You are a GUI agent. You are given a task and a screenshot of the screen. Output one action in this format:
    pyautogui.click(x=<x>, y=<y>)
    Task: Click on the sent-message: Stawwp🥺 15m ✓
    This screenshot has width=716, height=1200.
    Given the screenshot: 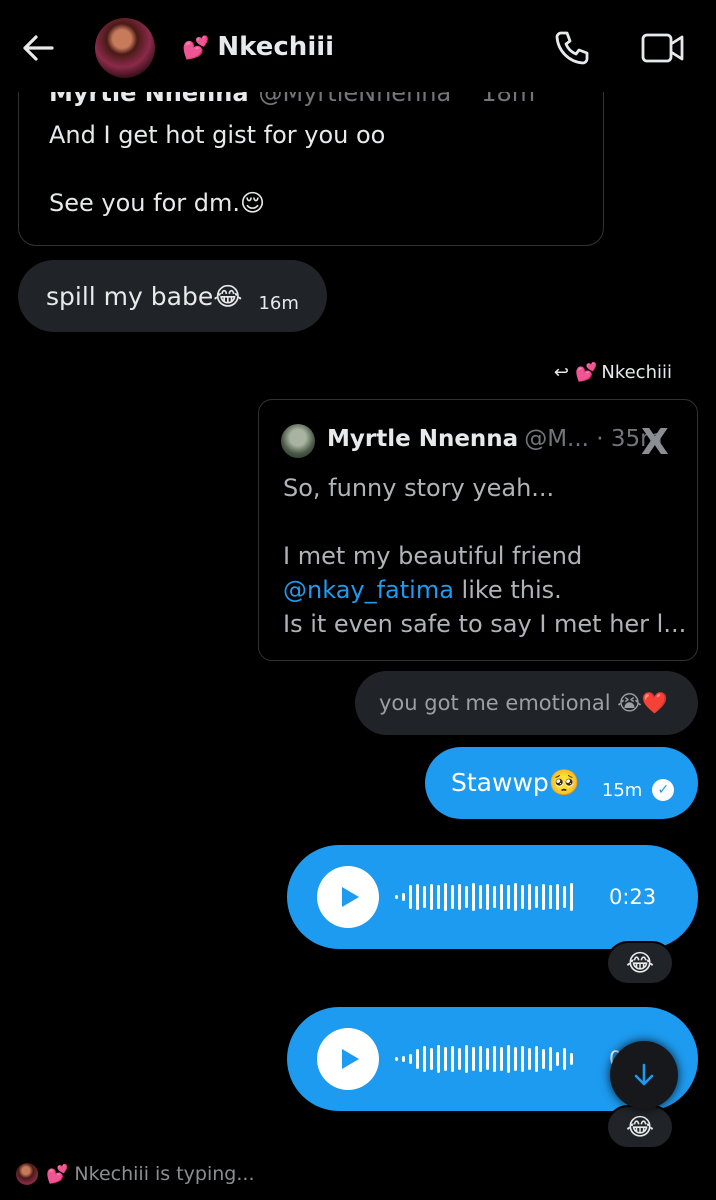 What is the action you would take?
    pyautogui.click(x=561, y=783)
    